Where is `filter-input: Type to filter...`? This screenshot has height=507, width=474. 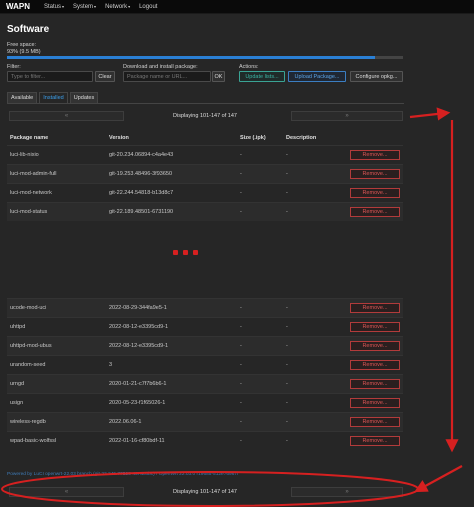
filter-input: Type to filter... is located at coordinates (50, 76).